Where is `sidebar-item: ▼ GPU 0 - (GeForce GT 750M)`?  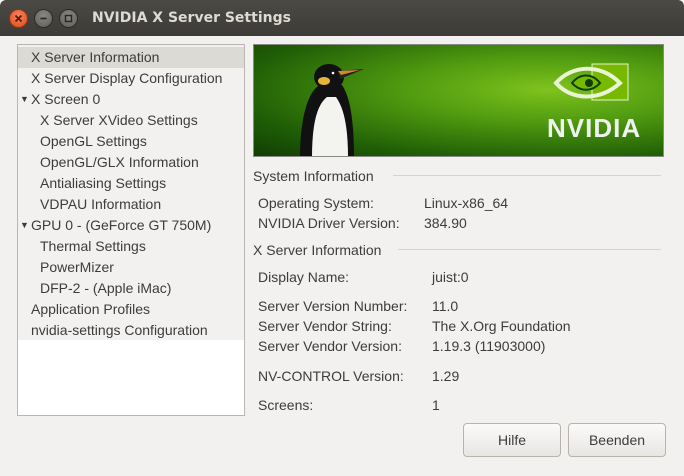
sidebar-item: ▼ GPU 0 - (GeForce GT 750M) is located at coordinates (131, 225).